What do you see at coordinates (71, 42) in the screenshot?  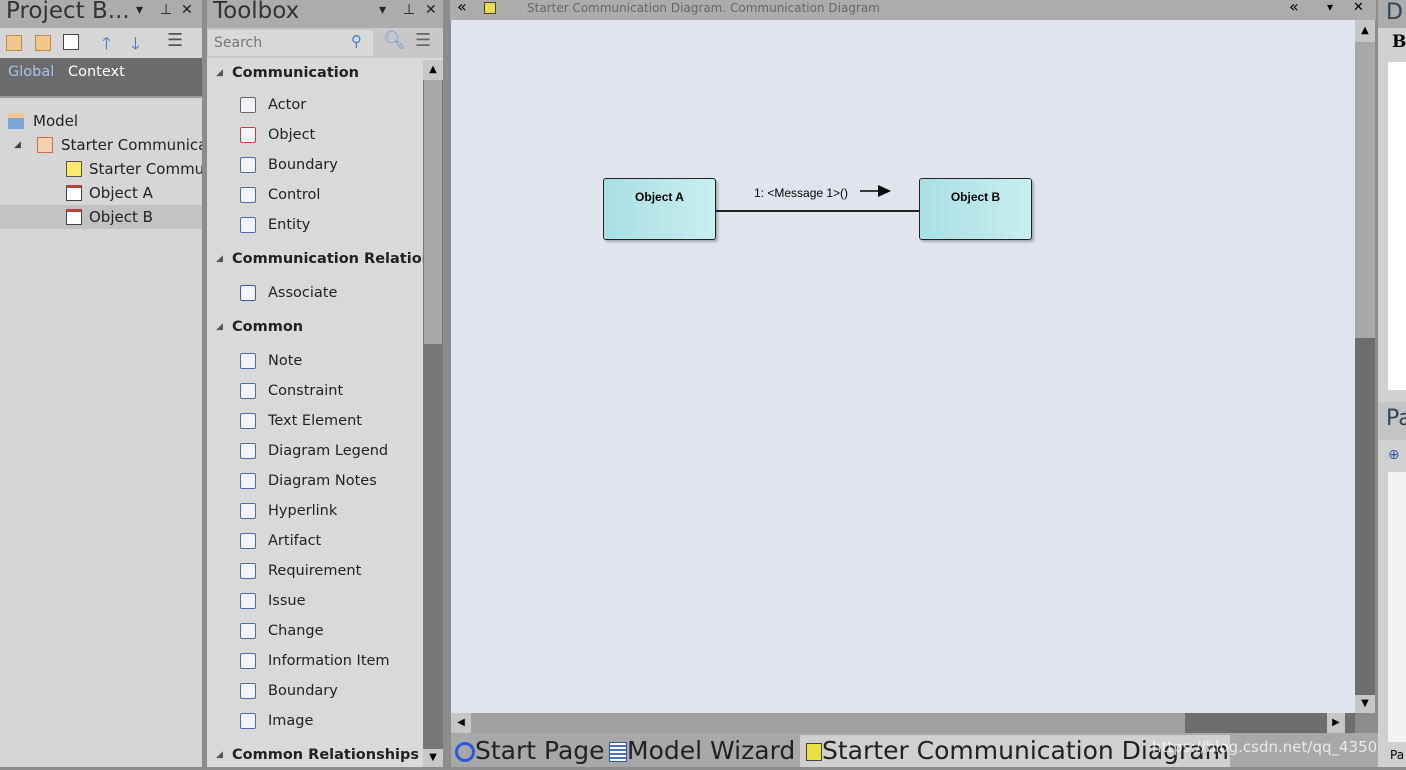 I see `new-diagram-icon` at bounding box center [71, 42].